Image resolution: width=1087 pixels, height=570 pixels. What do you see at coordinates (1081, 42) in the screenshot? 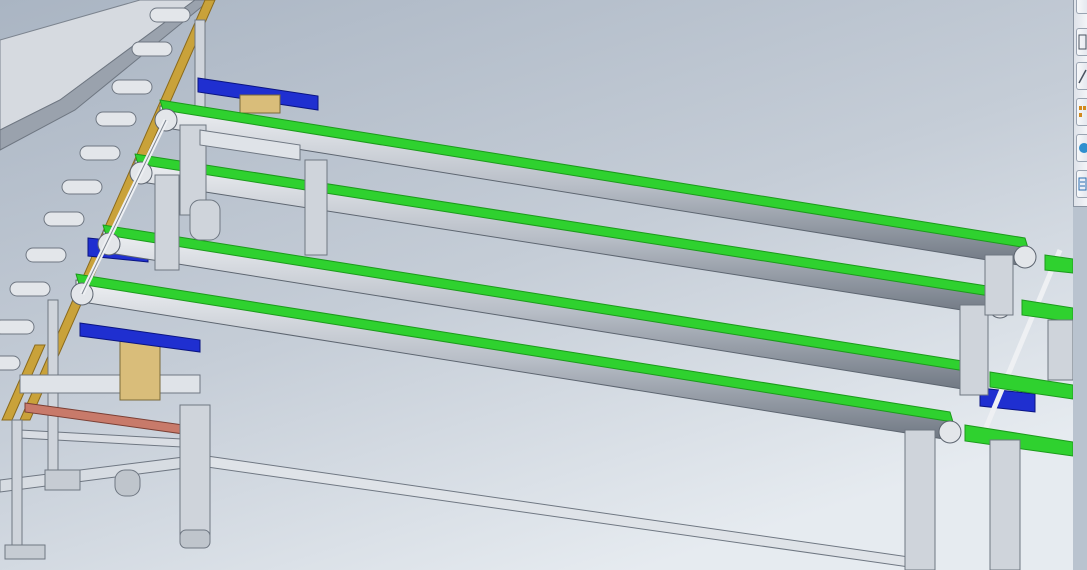
I see `design-library-icon` at bounding box center [1081, 42].